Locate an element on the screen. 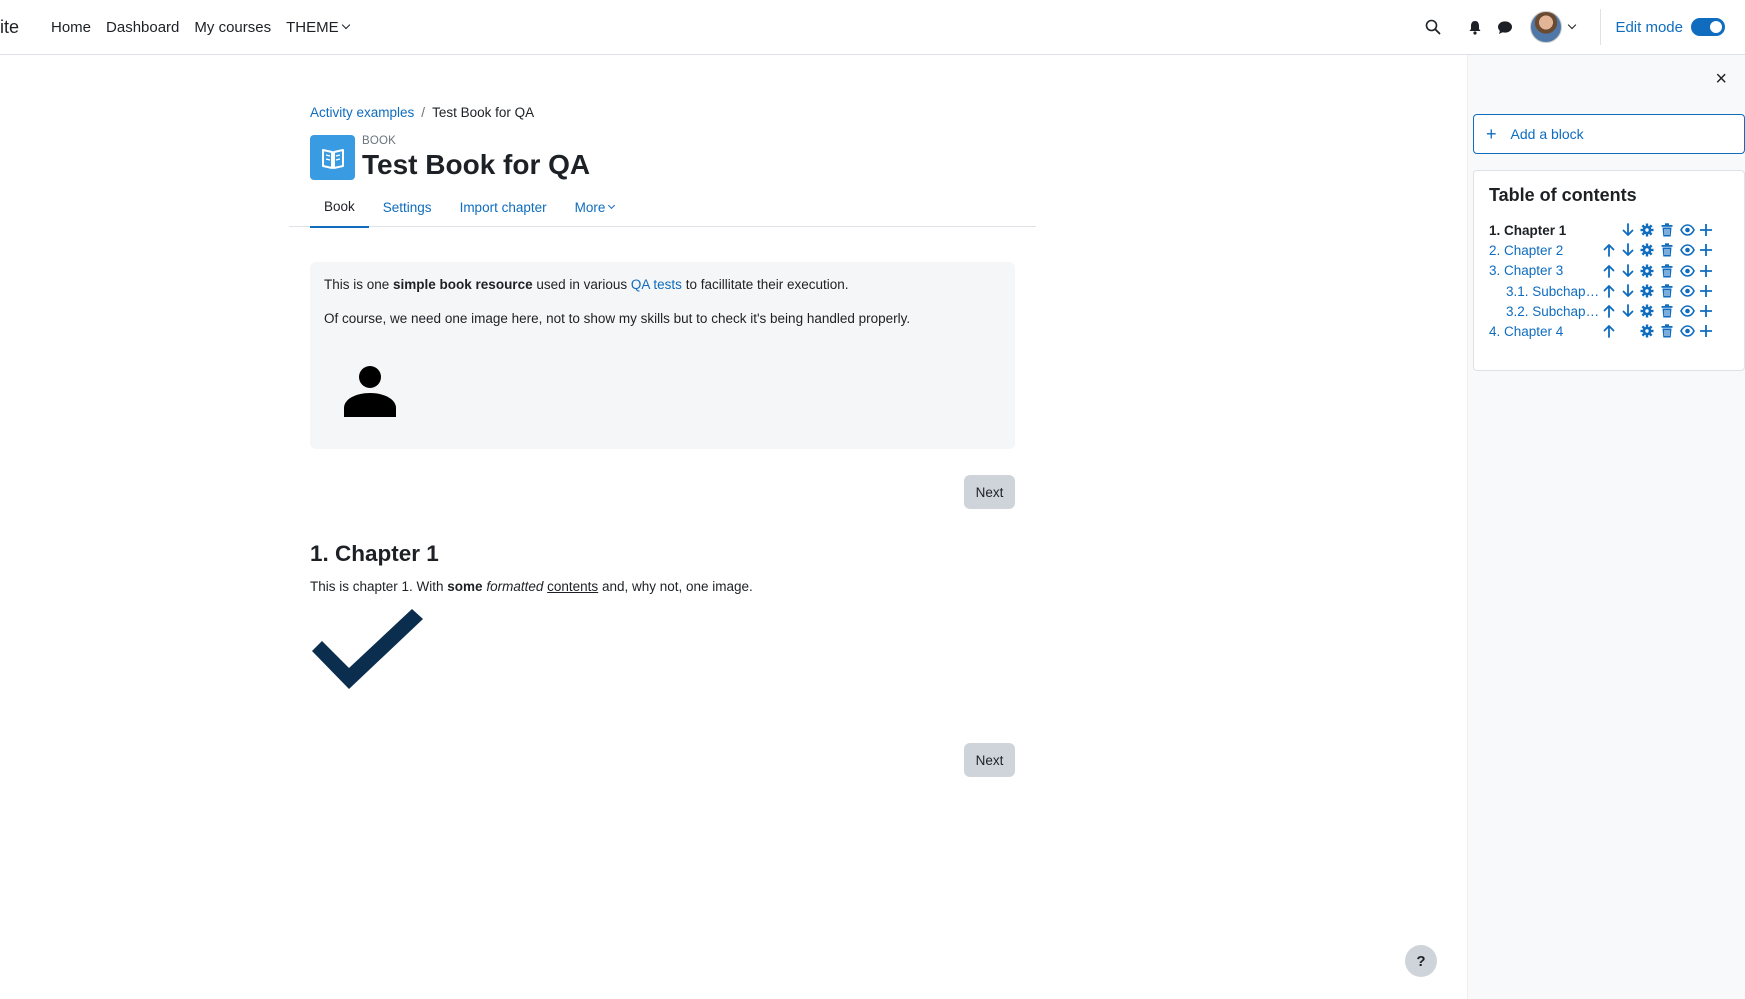  user-menu-chevron-icon is located at coordinates (1572, 27).